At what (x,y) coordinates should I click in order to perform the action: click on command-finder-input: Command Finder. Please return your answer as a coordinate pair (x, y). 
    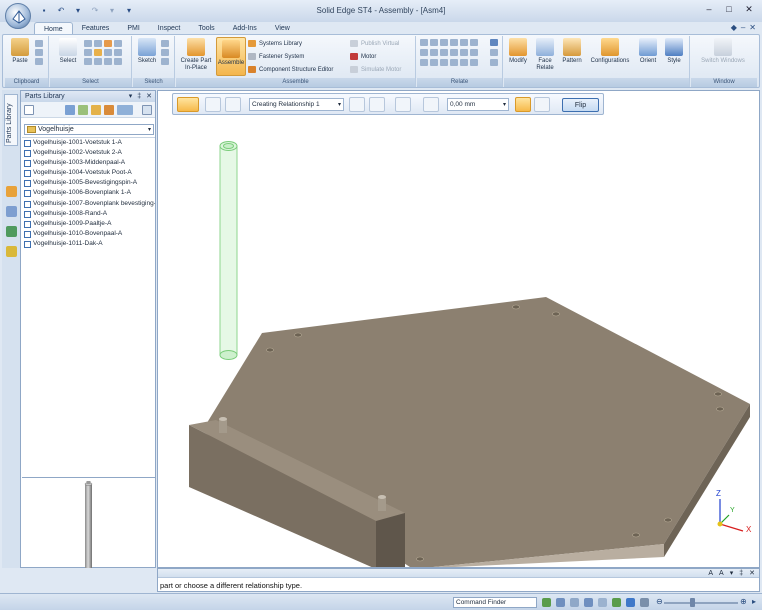
    Looking at the image, I should click on (495, 602).